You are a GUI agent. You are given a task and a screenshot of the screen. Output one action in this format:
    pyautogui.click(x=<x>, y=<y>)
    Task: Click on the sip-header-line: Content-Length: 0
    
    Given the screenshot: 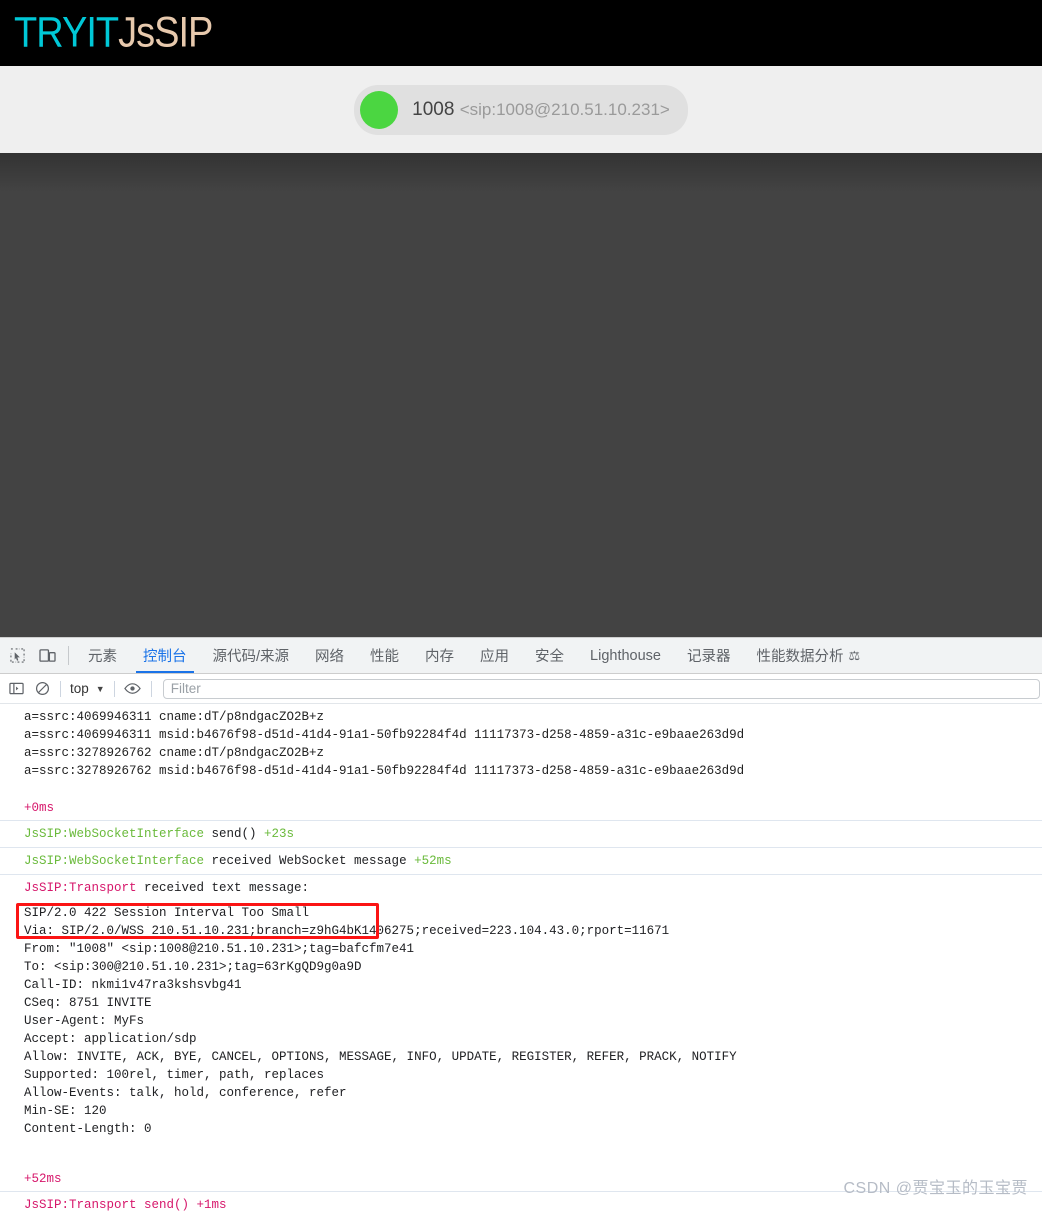 What is the action you would take?
    pyautogui.click(x=88, y=1129)
    